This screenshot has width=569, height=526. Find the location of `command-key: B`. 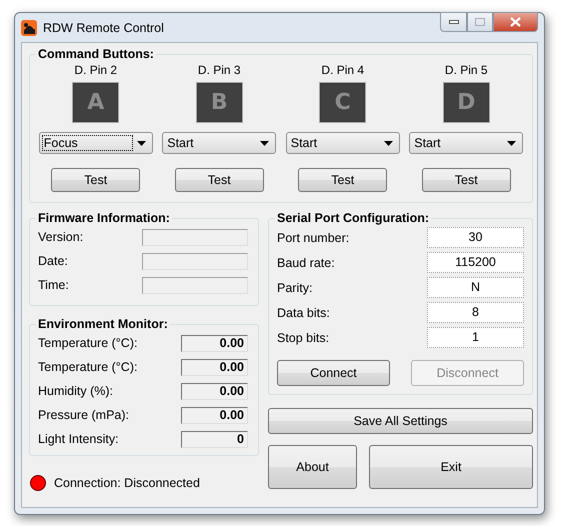

command-key: B is located at coordinates (219, 102).